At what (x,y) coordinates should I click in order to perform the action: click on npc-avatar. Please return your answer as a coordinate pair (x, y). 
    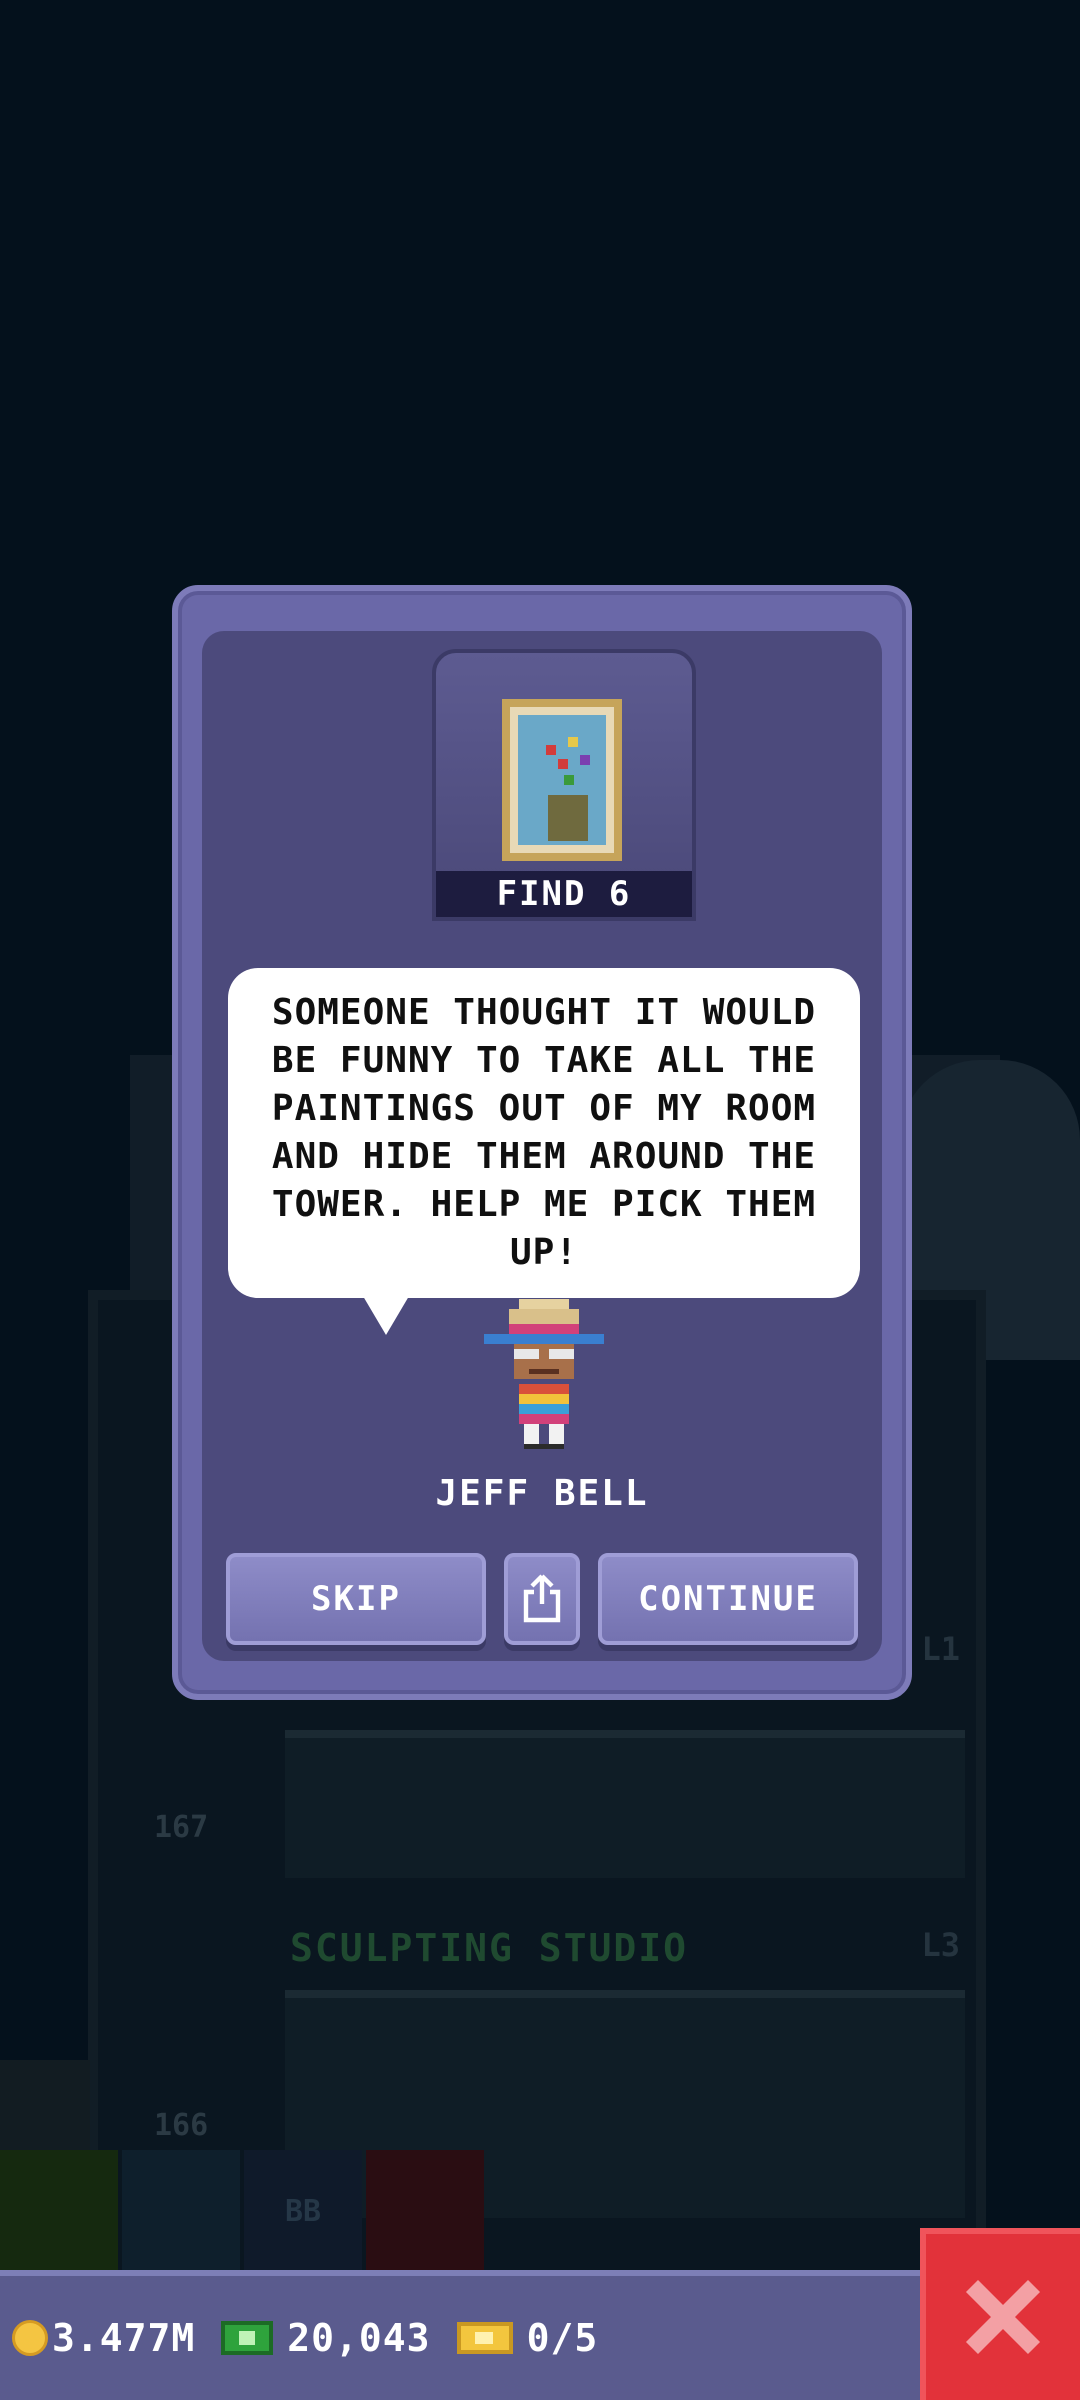
    Looking at the image, I should click on (544, 1374).